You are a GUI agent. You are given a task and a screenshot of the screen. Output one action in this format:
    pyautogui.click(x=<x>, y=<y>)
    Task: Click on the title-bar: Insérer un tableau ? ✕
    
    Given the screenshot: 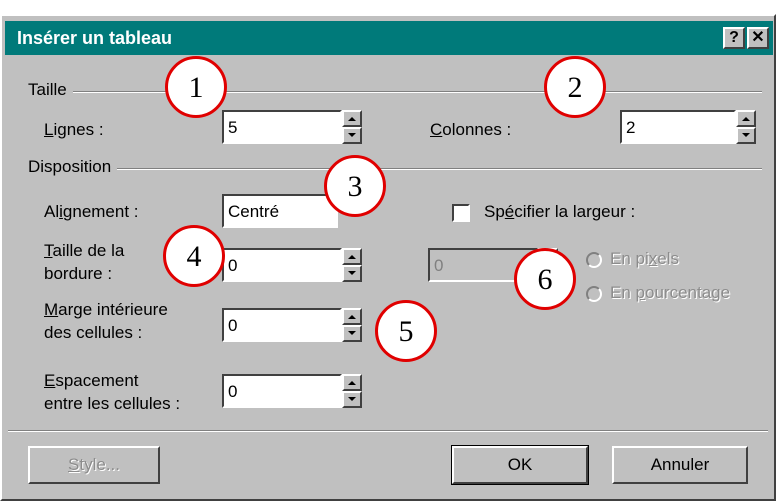 What is the action you would take?
    pyautogui.click(x=389, y=38)
    